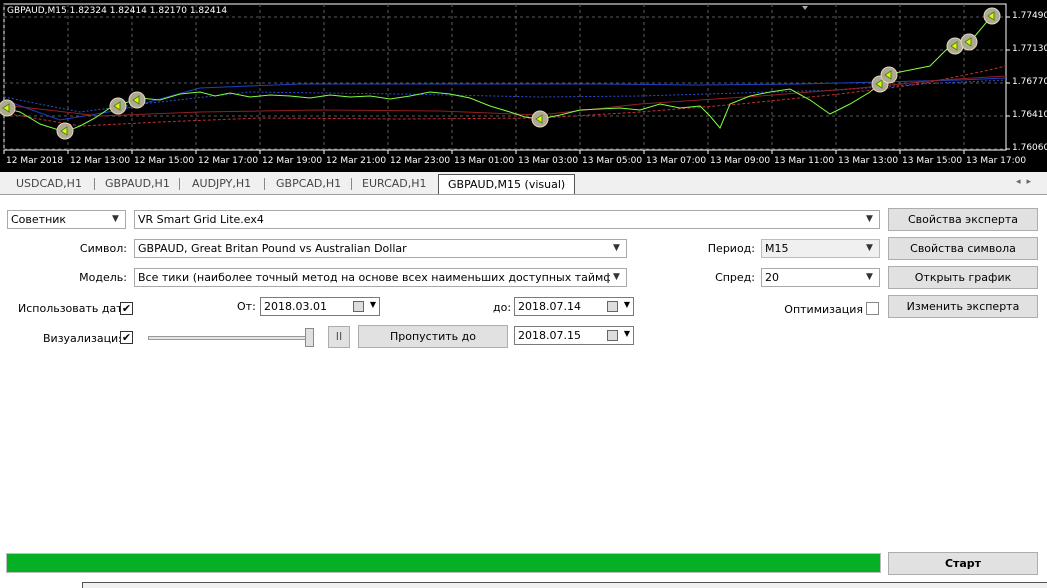  What do you see at coordinates (420, 161) in the screenshot?
I see `time-tick-label: 12 Mar 23:00` at bounding box center [420, 161].